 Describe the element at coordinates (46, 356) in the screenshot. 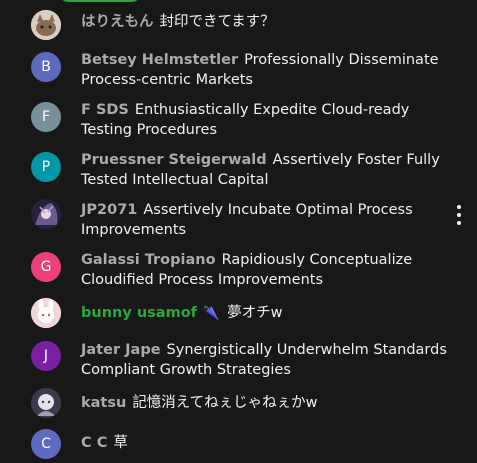

I see `avatar: J` at that location.